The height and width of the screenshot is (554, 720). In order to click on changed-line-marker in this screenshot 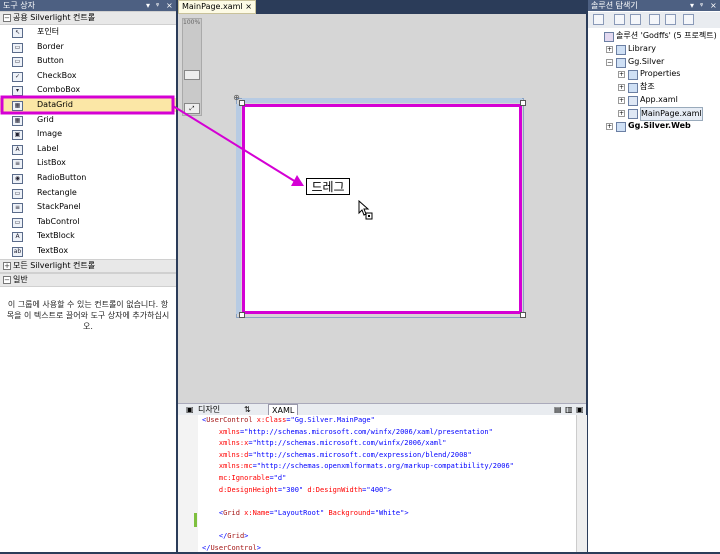, I will do `click(195, 520)`.